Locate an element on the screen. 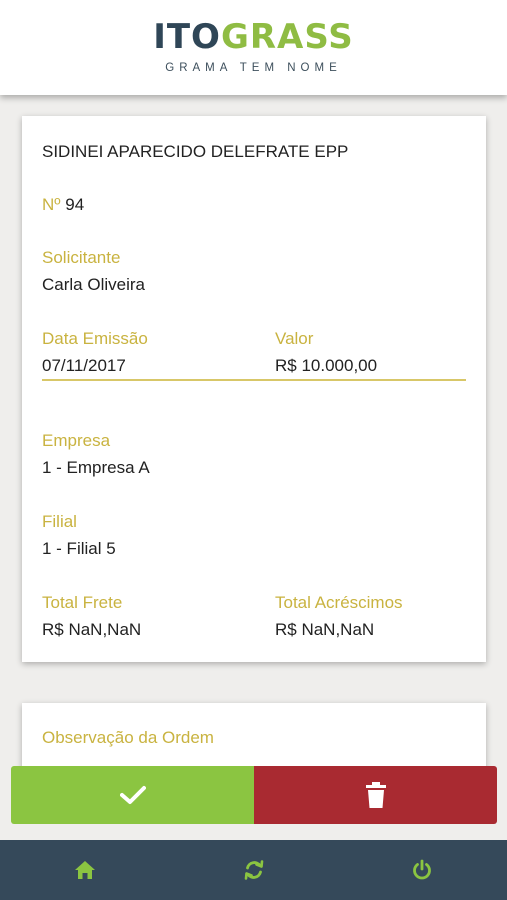 This screenshot has width=507, height=900. requester-label: Solicitante is located at coordinates (81, 257).